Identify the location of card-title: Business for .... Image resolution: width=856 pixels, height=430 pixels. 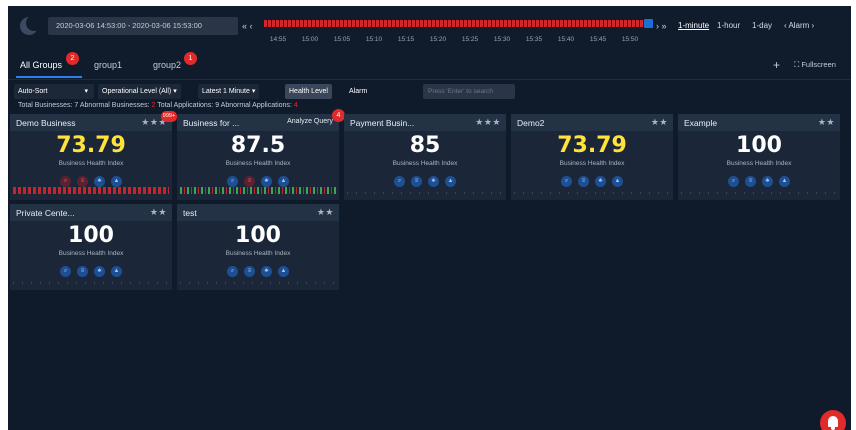
(211, 123).